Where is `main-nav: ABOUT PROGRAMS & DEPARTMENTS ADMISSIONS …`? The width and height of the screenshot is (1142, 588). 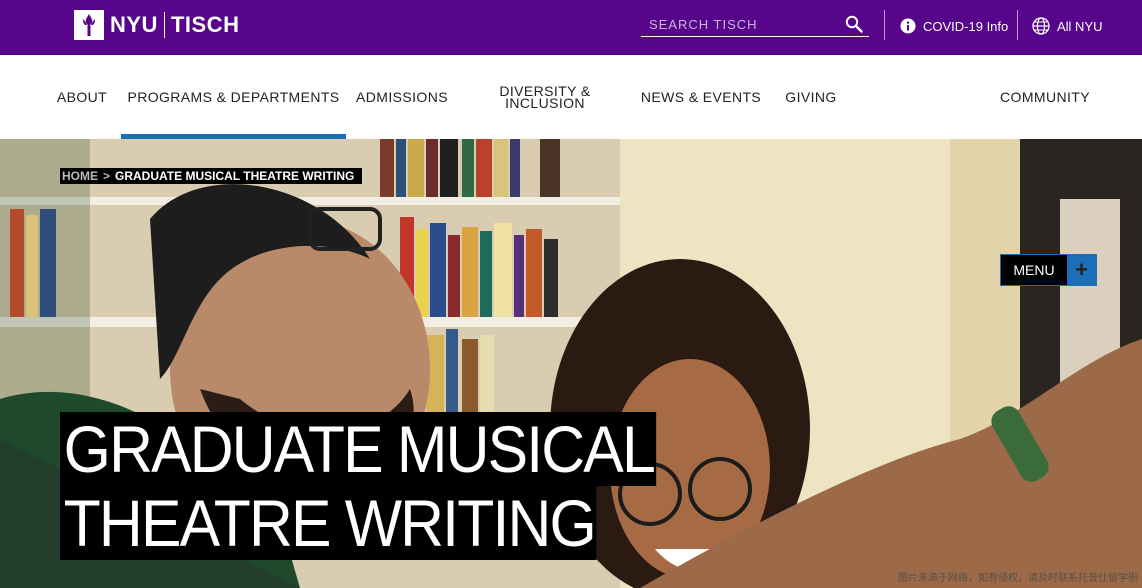 main-nav: ABOUT PROGRAMS & DEPARTMENTS ADMISSIONS … is located at coordinates (571, 97).